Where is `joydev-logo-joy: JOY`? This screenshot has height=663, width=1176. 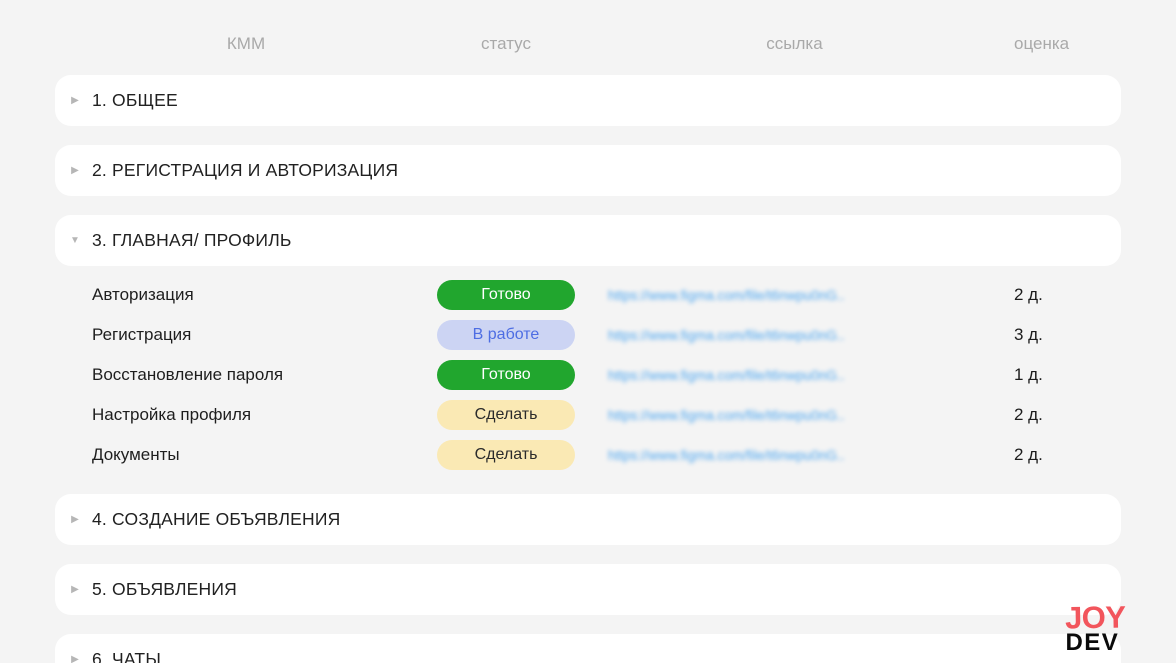
joydev-logo-joy: JOY is located at coordinates (1096, 617).